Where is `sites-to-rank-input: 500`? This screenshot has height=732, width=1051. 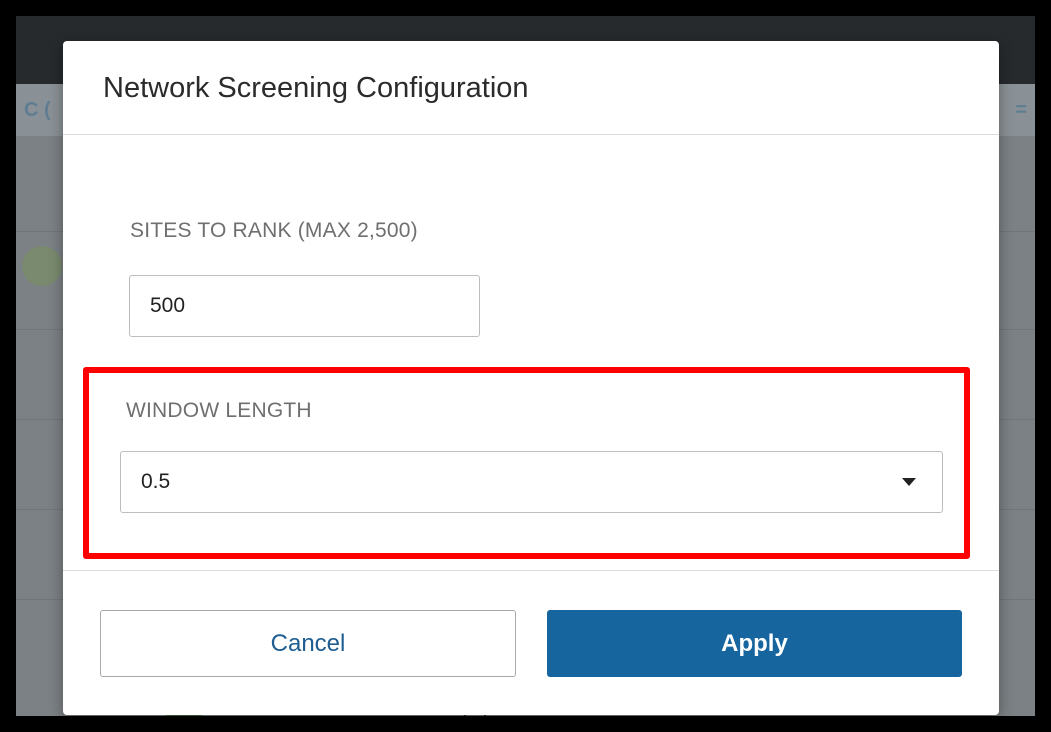 sites-to-rank-input: 500 is located at coordinates (304, 306).